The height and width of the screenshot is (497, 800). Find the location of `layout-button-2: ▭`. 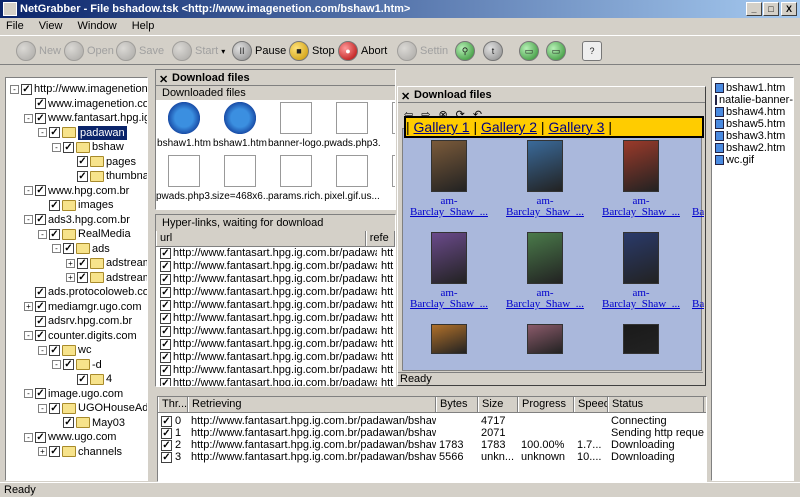

layout-button-2: ▭ is located at coordinates (556, 51).